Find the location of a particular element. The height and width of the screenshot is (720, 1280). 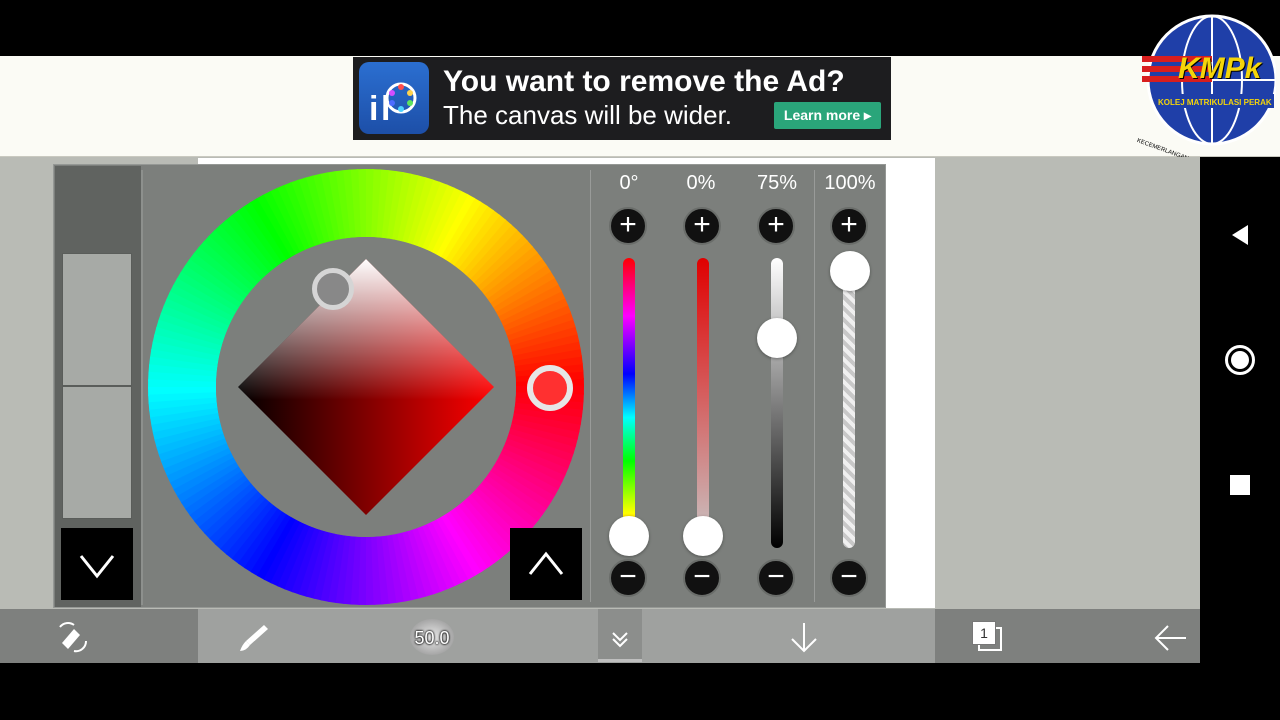

saturation-slider-track is located at coordinates (703, 403).